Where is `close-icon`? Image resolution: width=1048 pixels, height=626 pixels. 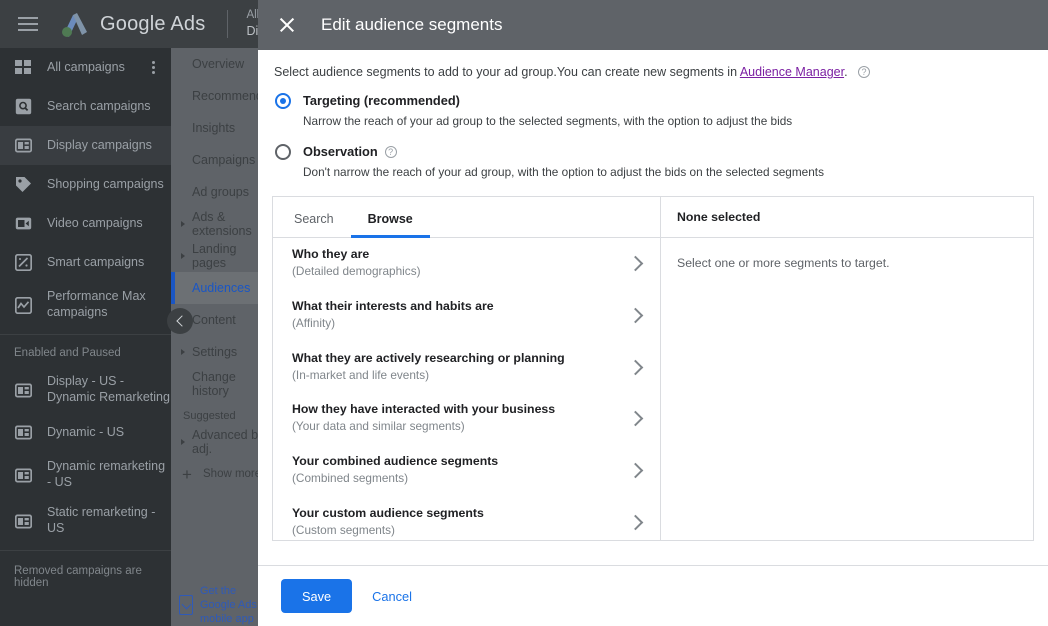 close-icon is located at coordinates (287, 25).